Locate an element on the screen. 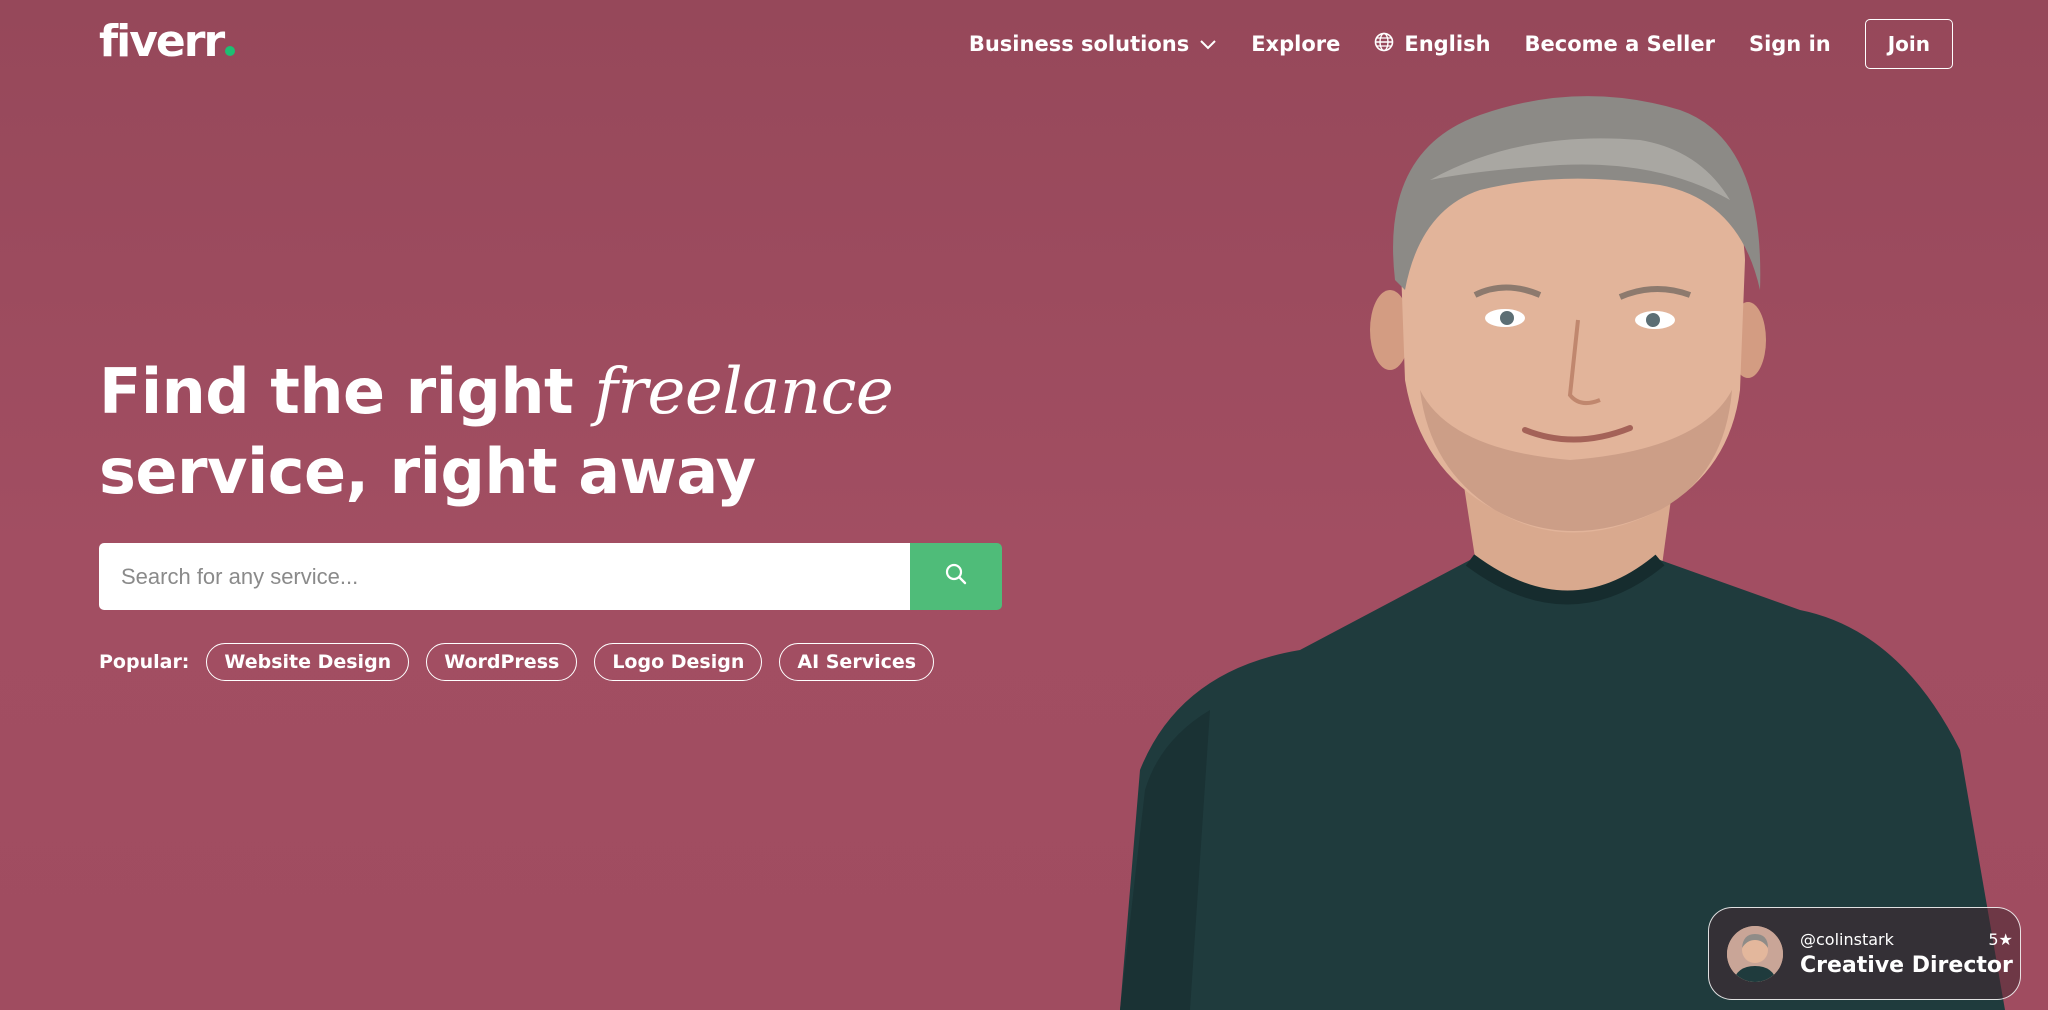 This screenshot has width=2048, height=1010. headline-italic: freelance is located at coordinates (744, 392).